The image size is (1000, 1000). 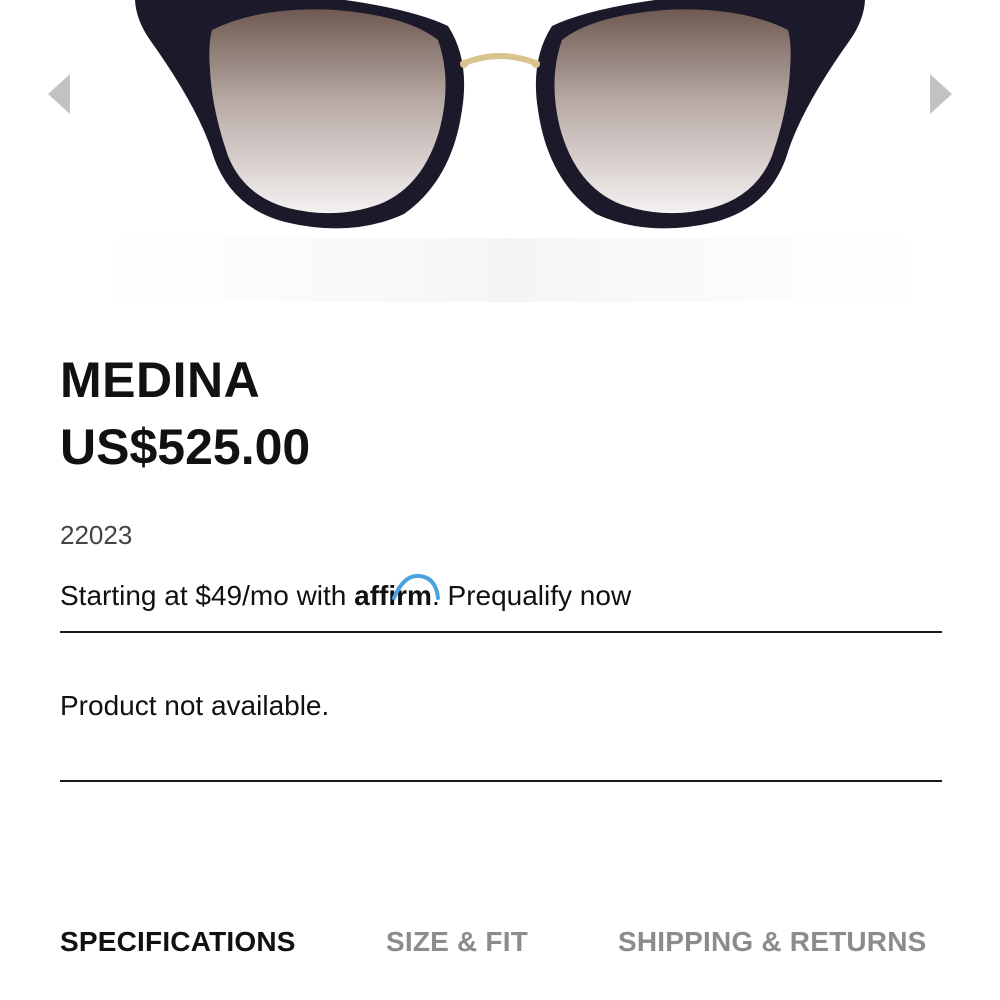 I want to click on tab-size-fit: SIZE & FIT, so click(x=457, y=942).